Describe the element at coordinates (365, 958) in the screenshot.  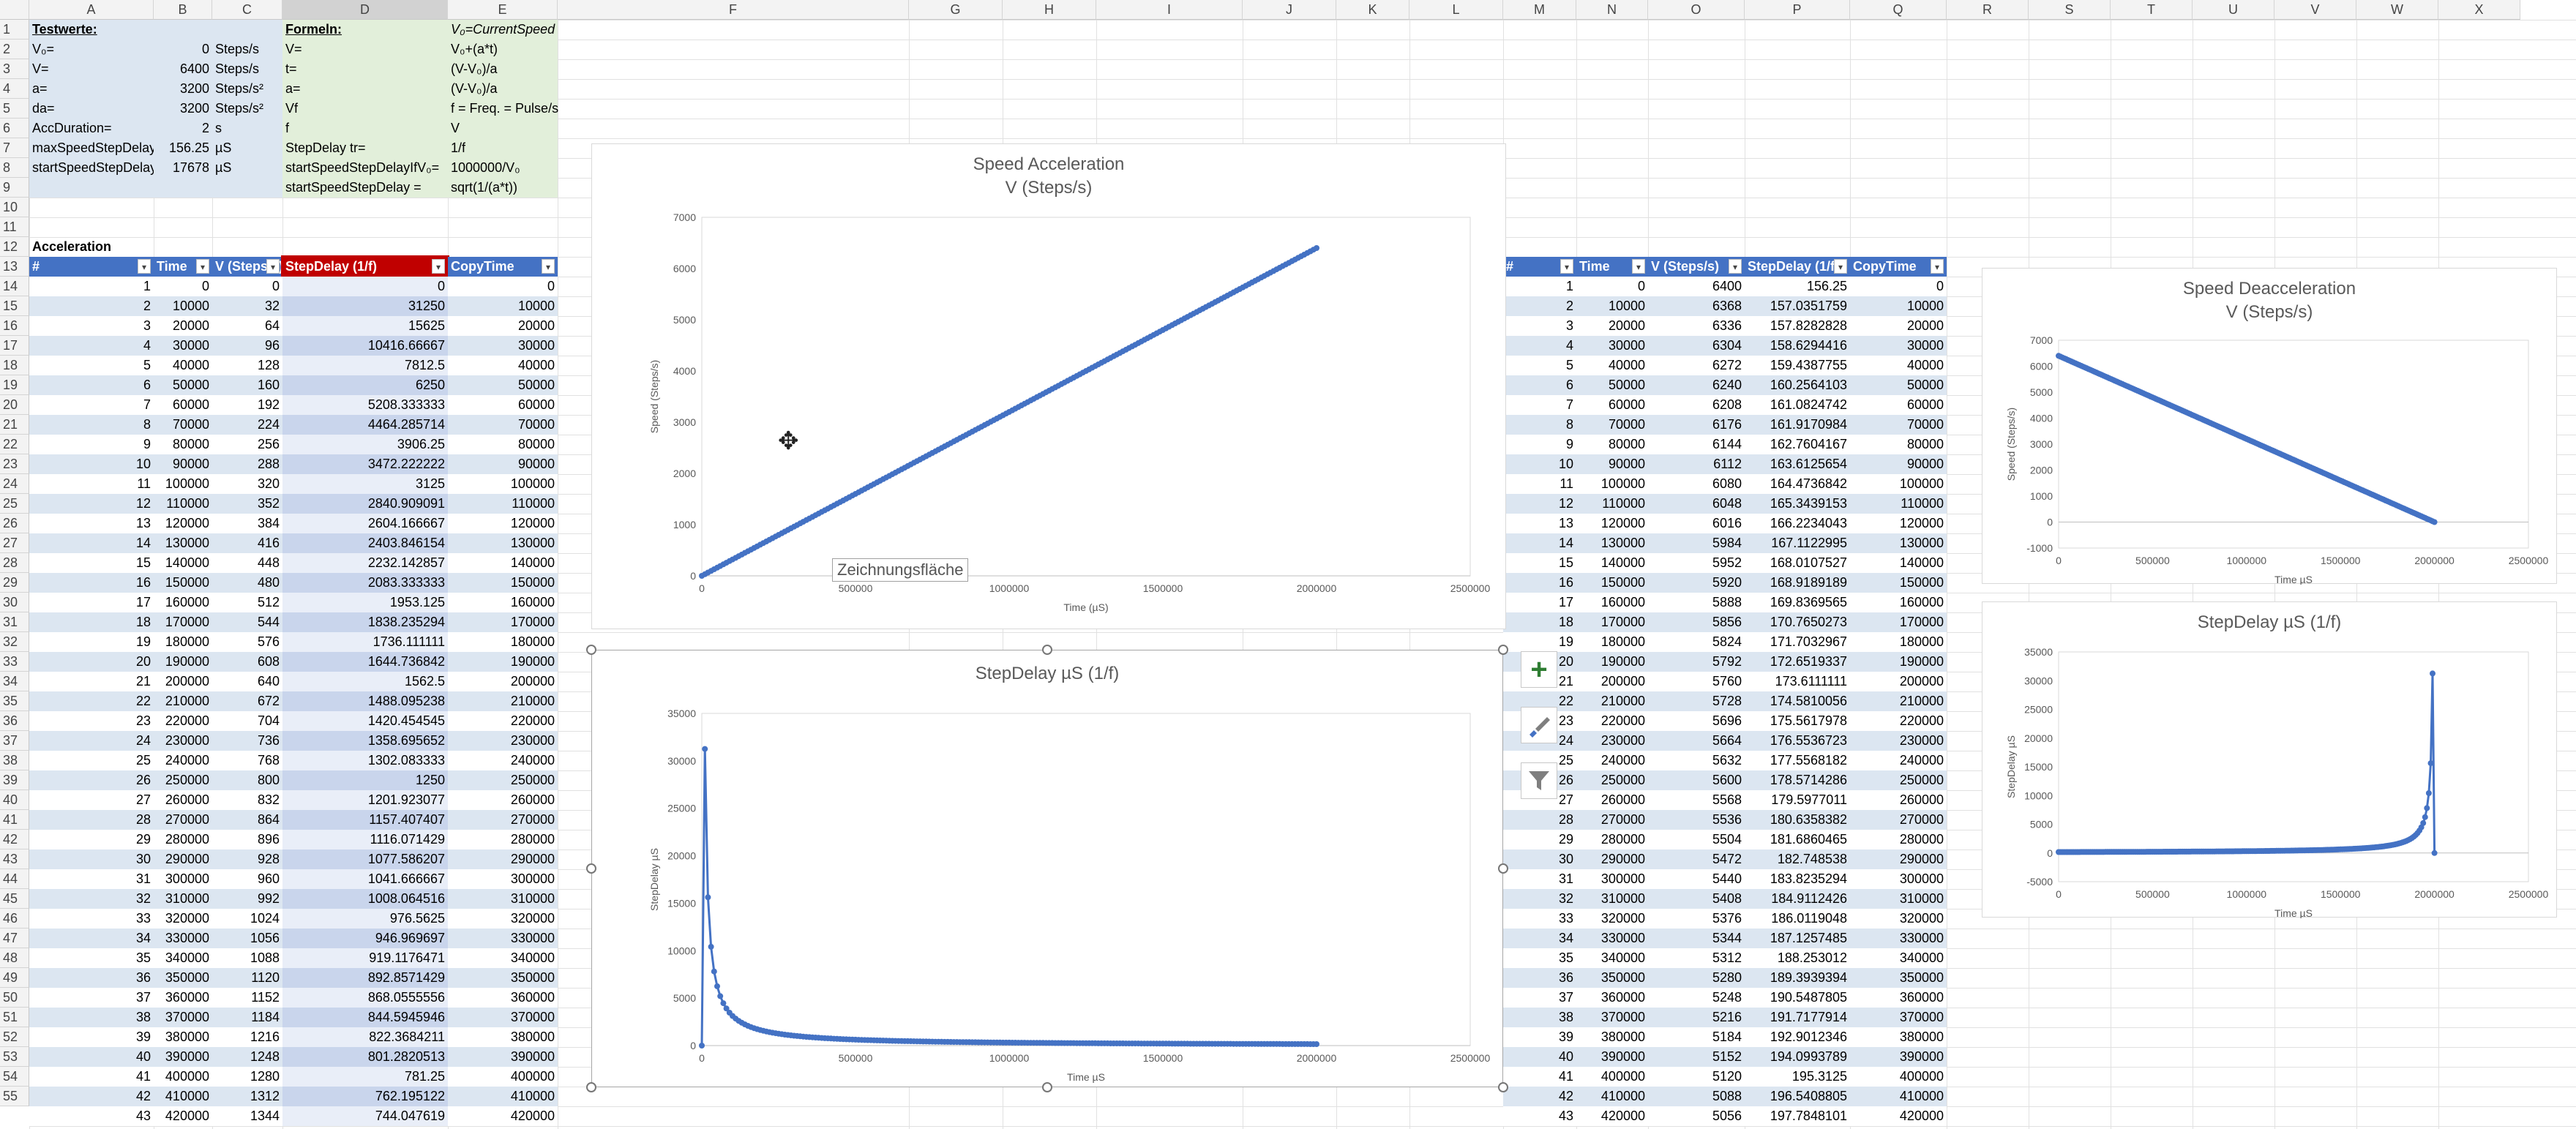
I see `acc-table-cell: 919.1176471` at that location.